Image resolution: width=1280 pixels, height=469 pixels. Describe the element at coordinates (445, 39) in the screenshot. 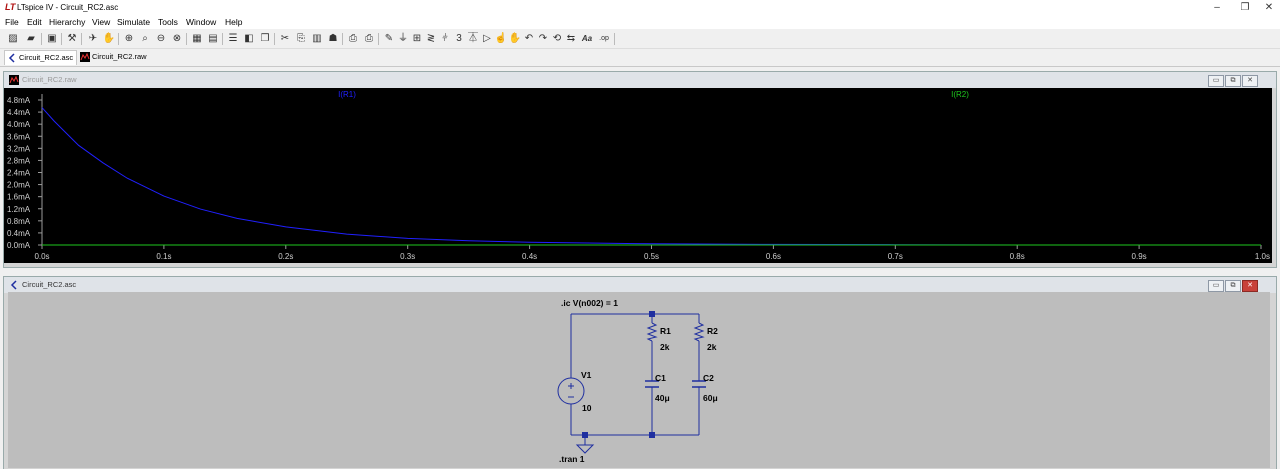

I see `capacitor-icon: ⫩` at that location.